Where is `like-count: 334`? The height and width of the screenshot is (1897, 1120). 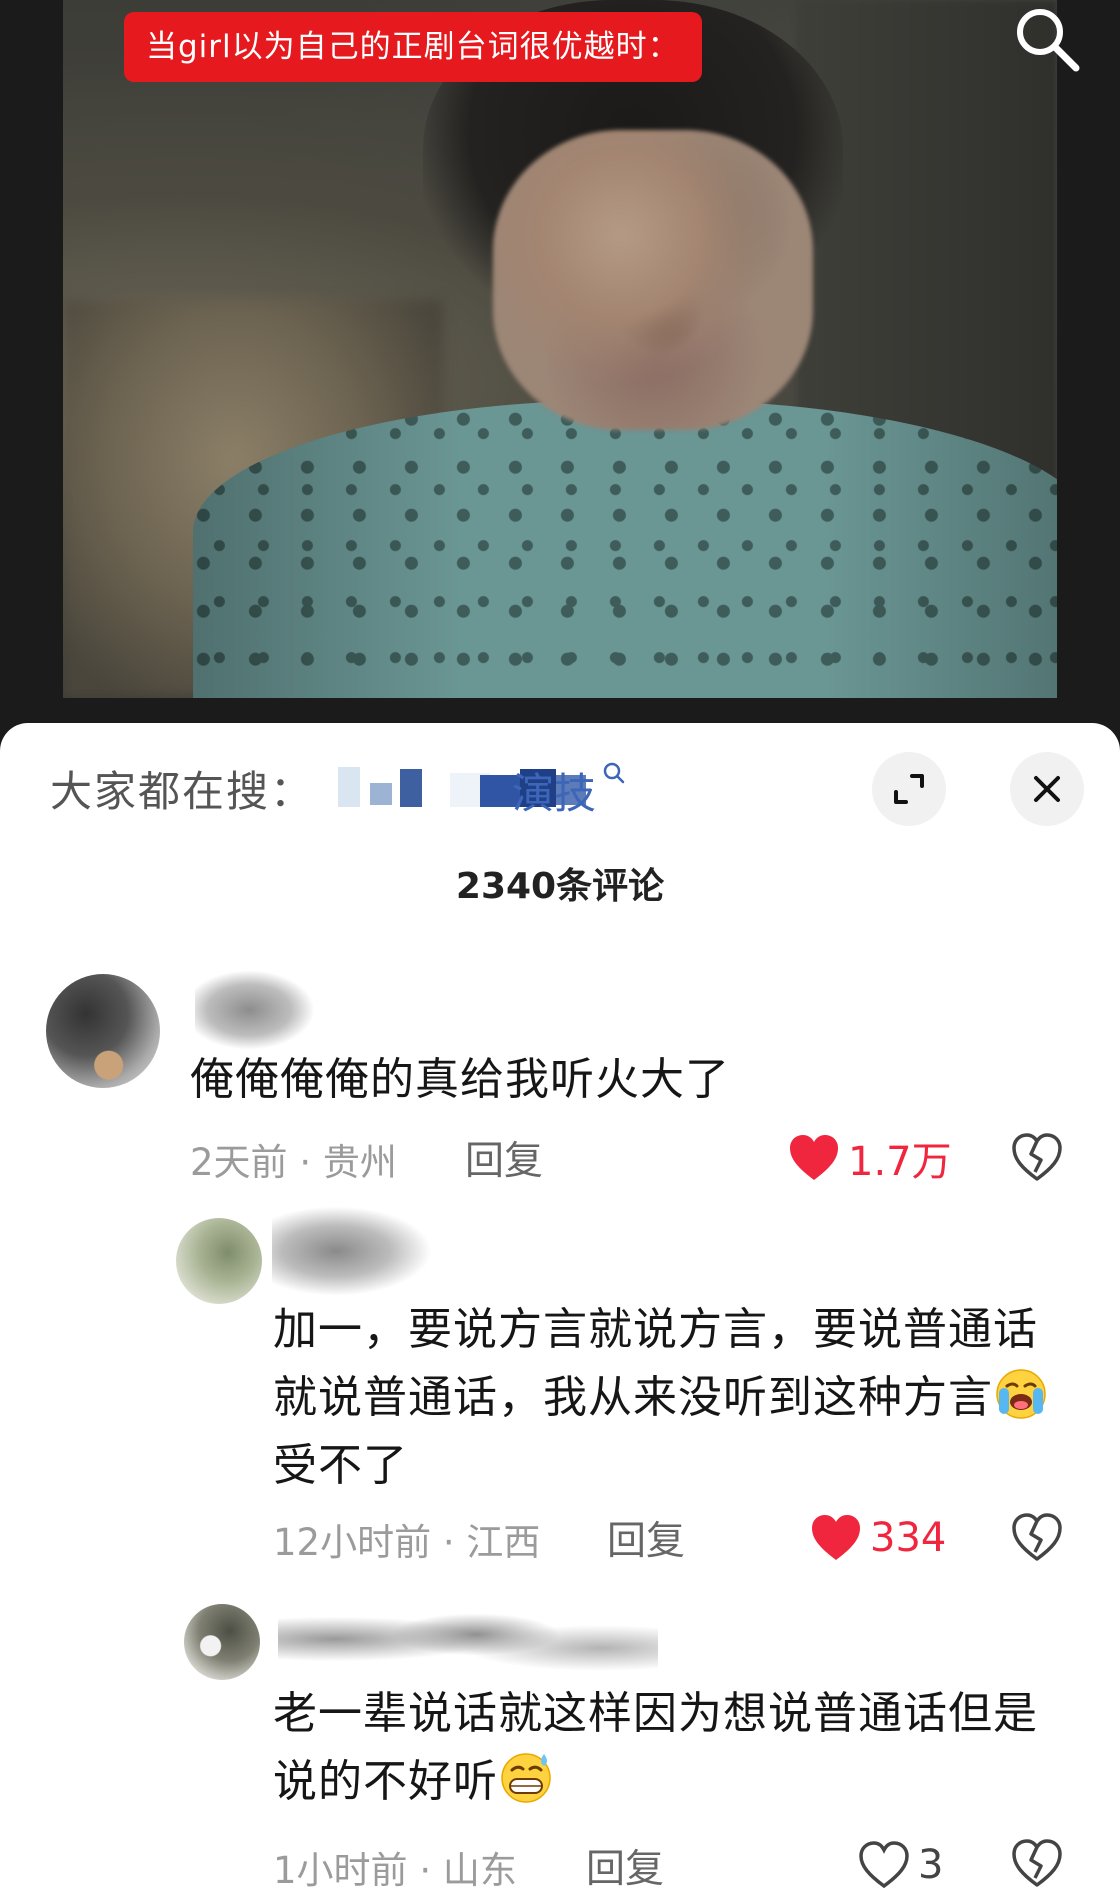
like-count: 334 is located at coordinates (908, 1538).